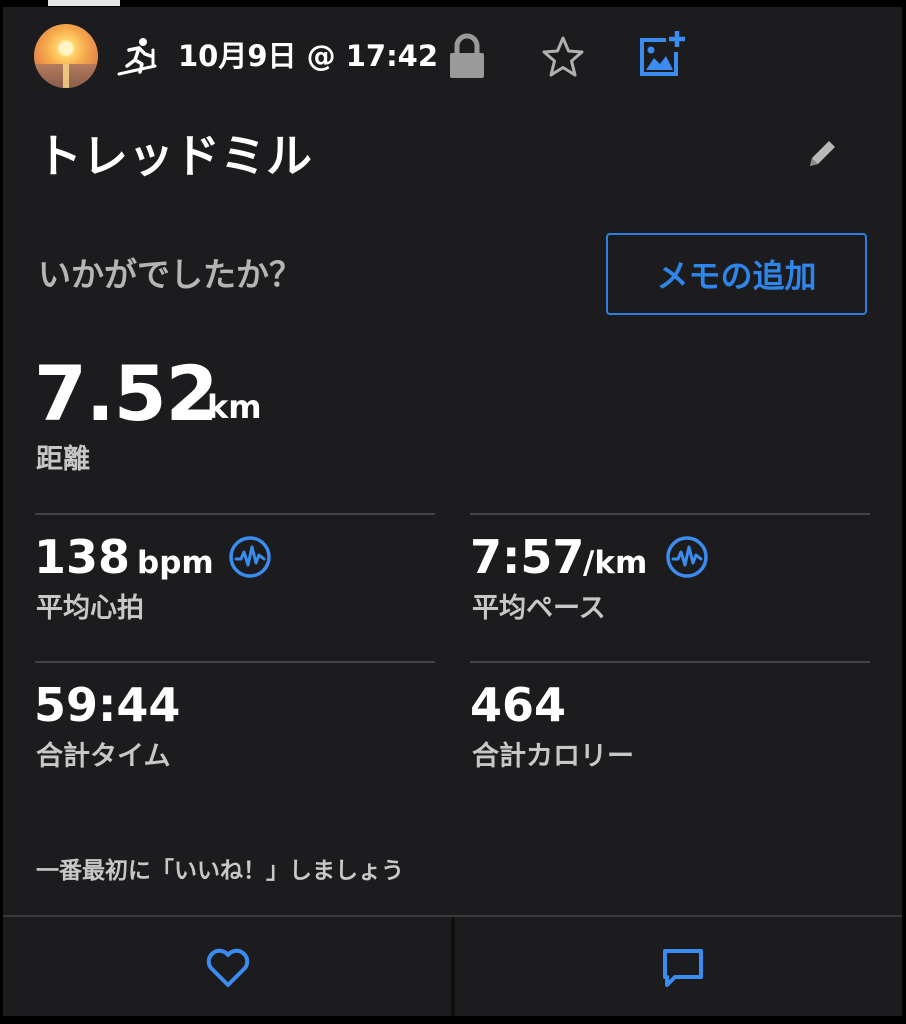 This screenshot has width=906, height=1024. Describe the element at coordinates (308, 56) in the screenshot. I see `activity-date-time: 10月9日 @ 17:42` at that location.